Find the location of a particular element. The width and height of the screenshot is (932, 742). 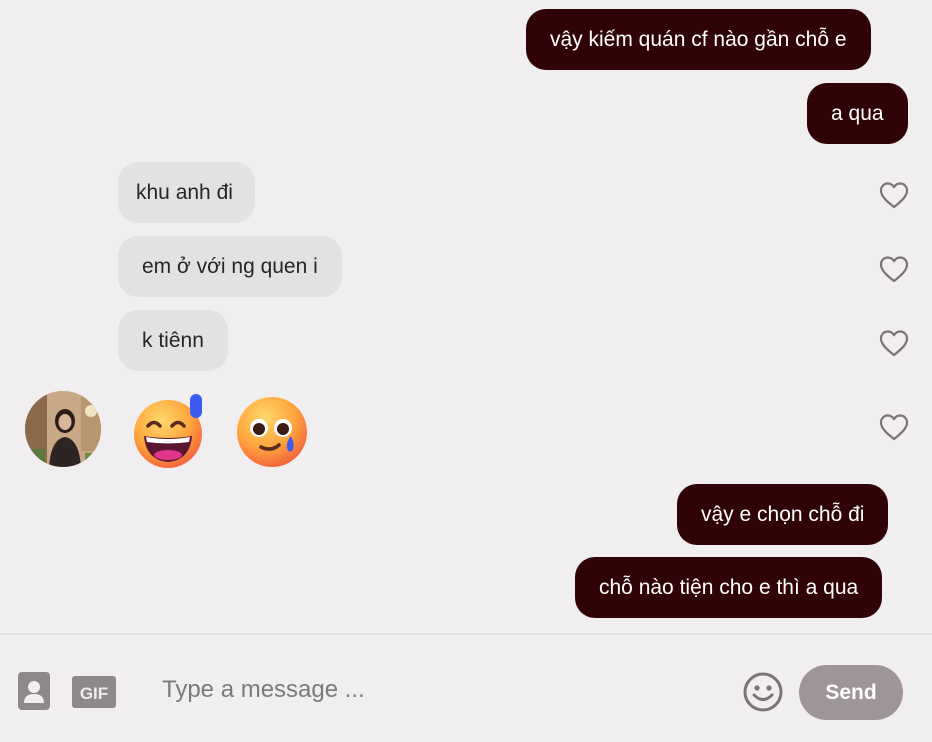

contact-avatar is located at coordinates (63, 429).